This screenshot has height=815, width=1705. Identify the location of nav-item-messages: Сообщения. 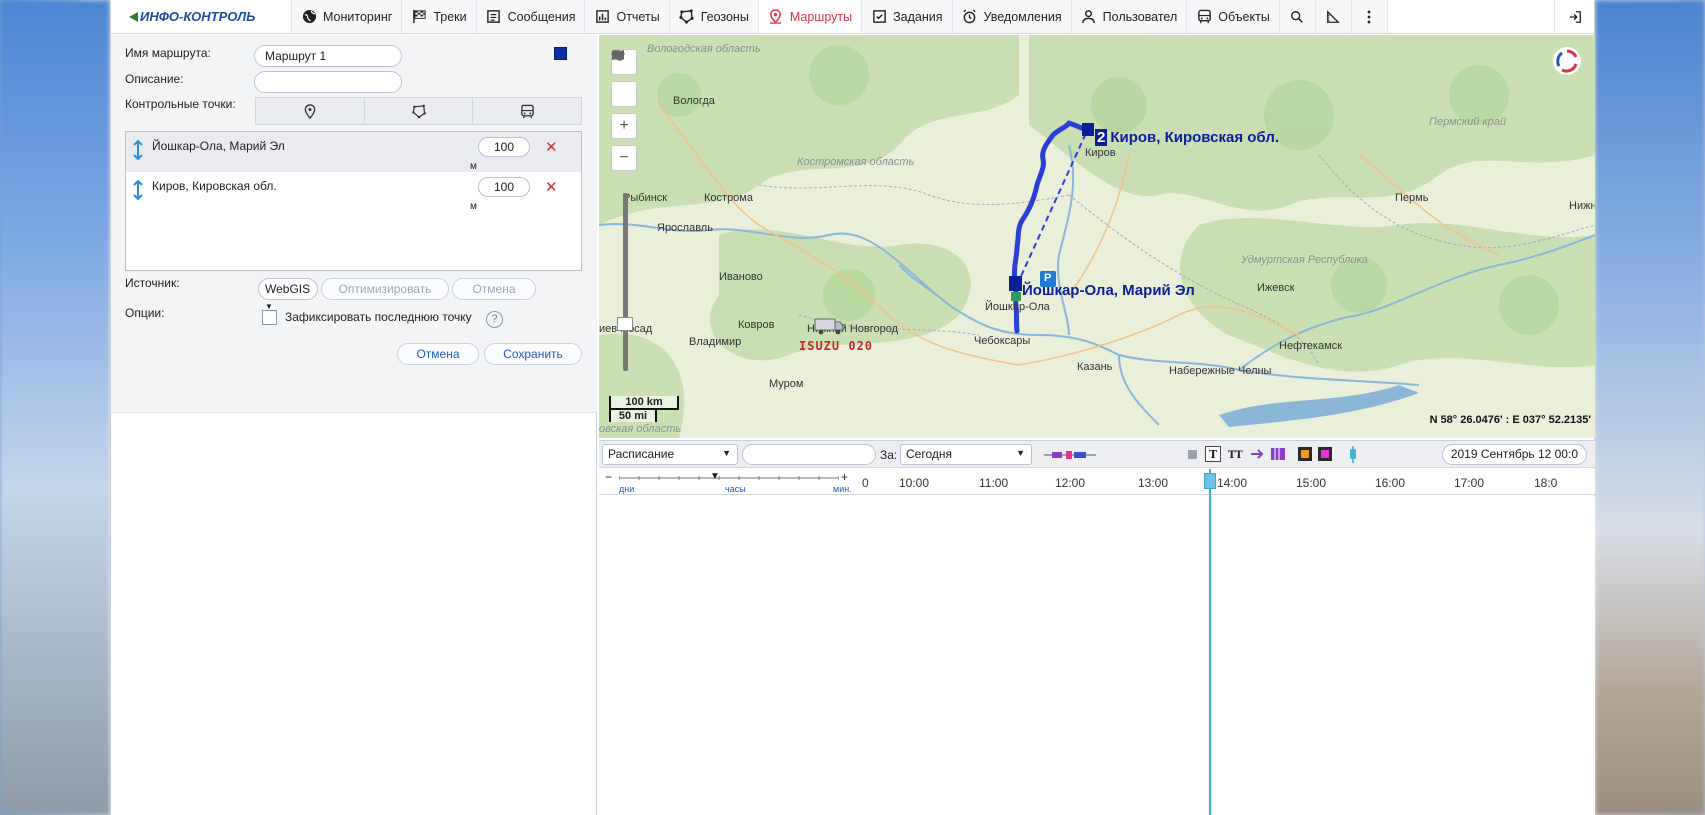
(530, 16).